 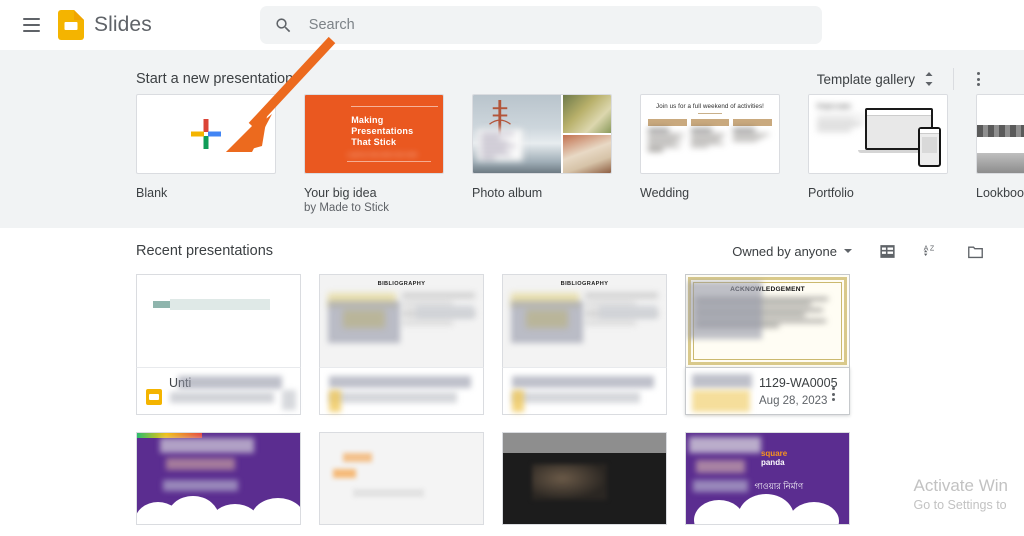 What do you see at coordinates (347, 208) in the screenshot?
I see `template-sublabel: by Made to Stick` at bounding box center [347, 208].